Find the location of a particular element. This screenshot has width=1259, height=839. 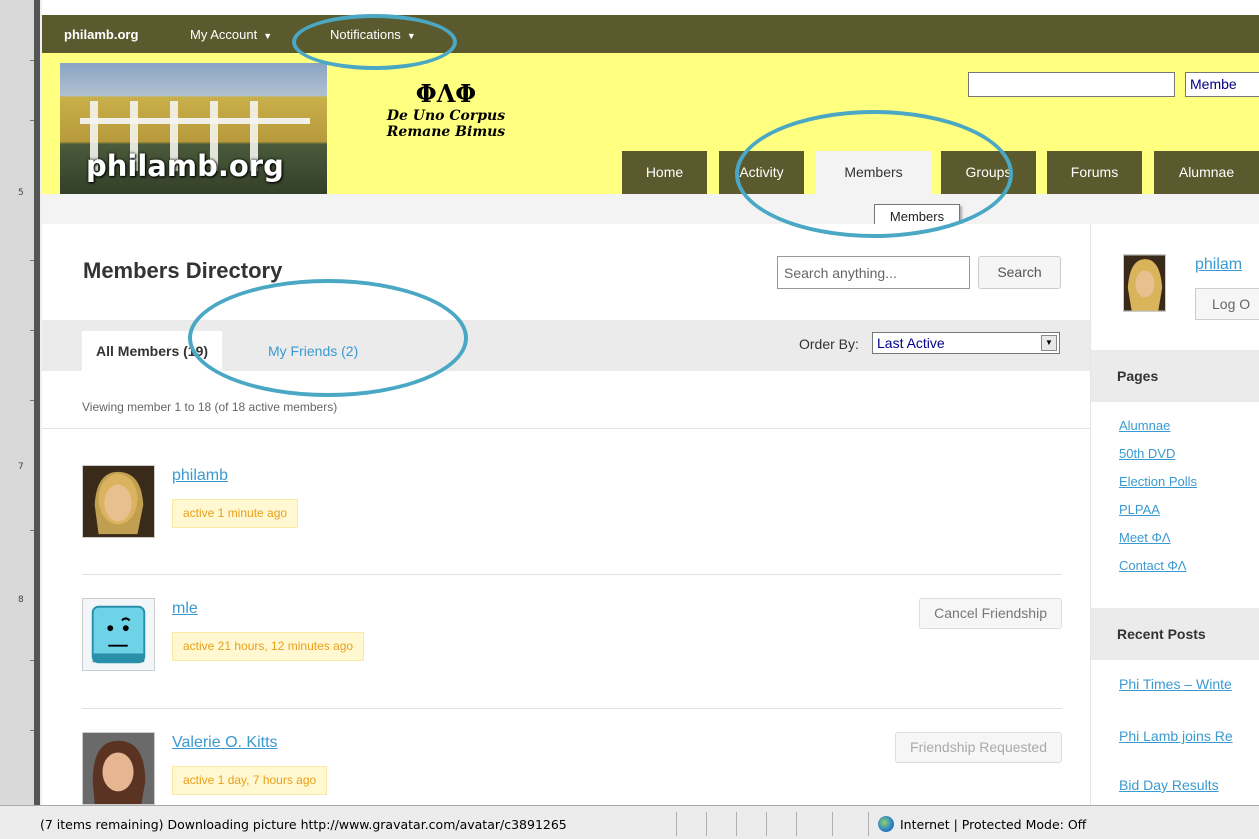

sidebar-page-link: Election Polls is located at coordinates (1158, 481).